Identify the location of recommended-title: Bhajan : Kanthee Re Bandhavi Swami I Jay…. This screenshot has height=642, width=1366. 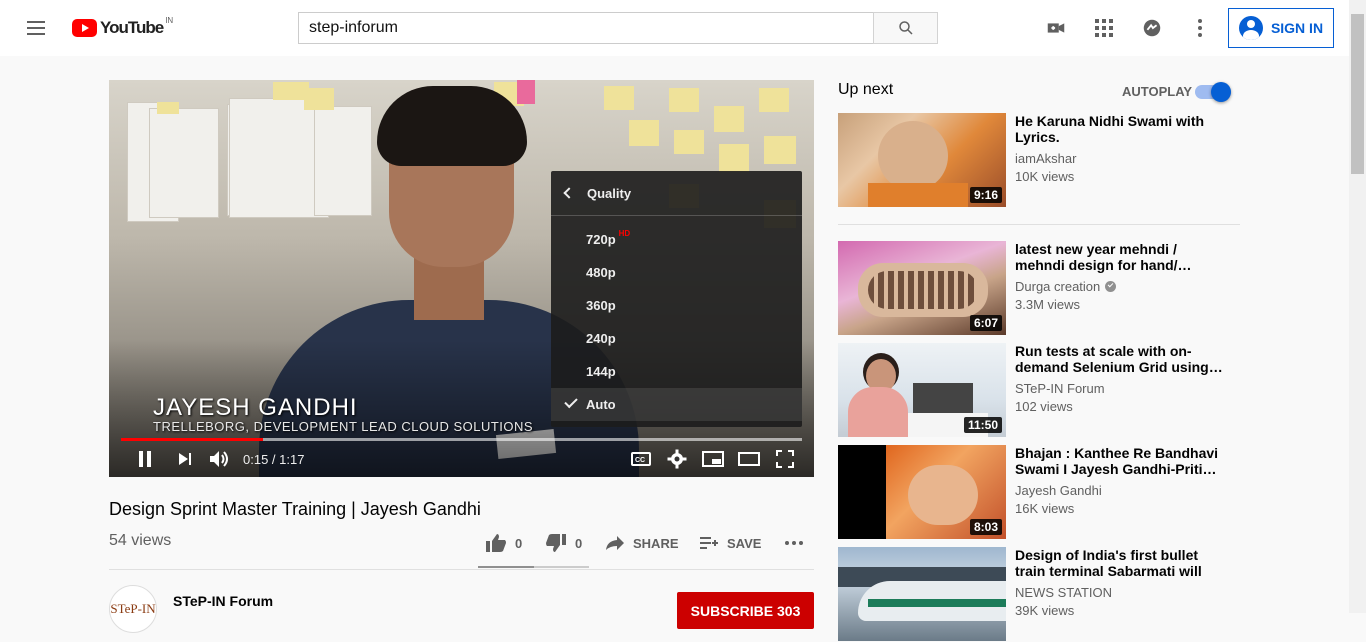
(1120, 461).